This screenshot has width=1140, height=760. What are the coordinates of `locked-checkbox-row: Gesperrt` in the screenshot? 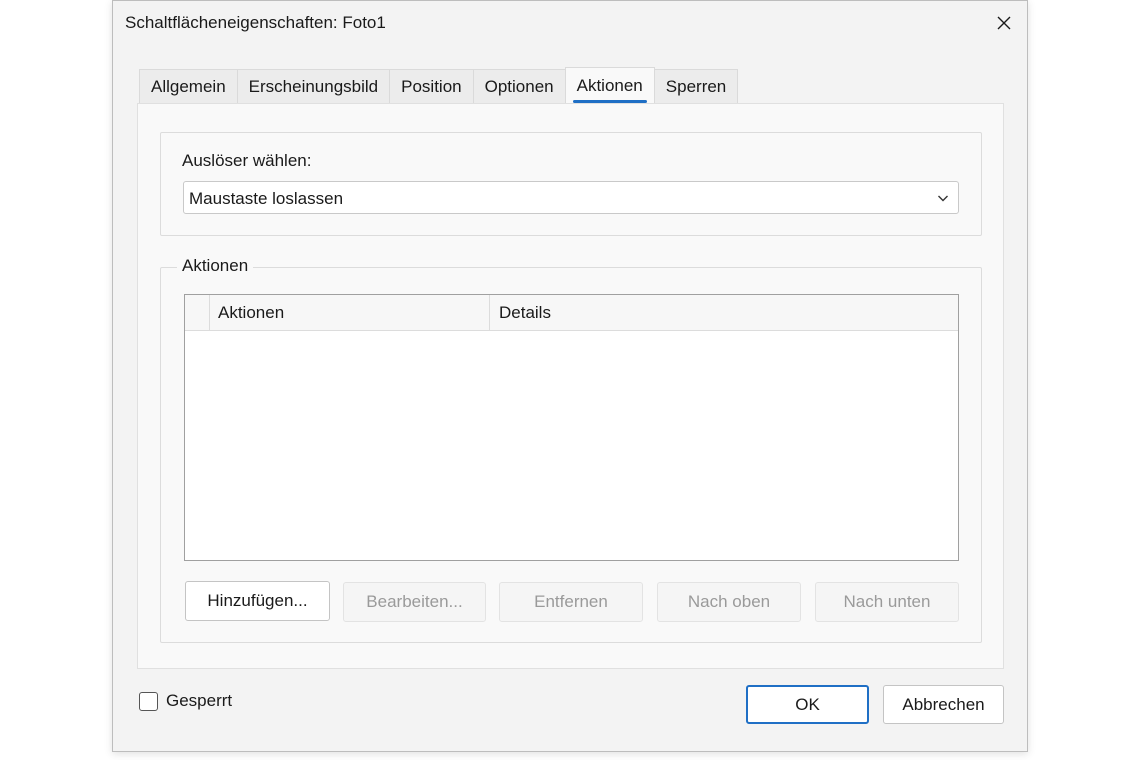 It's located at (185, 701).